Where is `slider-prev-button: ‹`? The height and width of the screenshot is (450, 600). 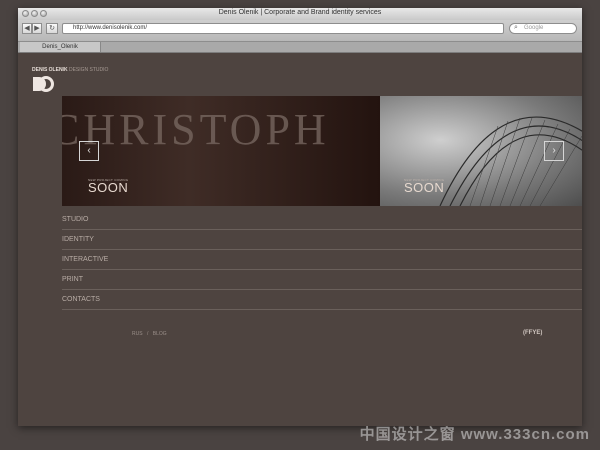 slider-prev-button: ‹ is located at coordinates (89, 151).